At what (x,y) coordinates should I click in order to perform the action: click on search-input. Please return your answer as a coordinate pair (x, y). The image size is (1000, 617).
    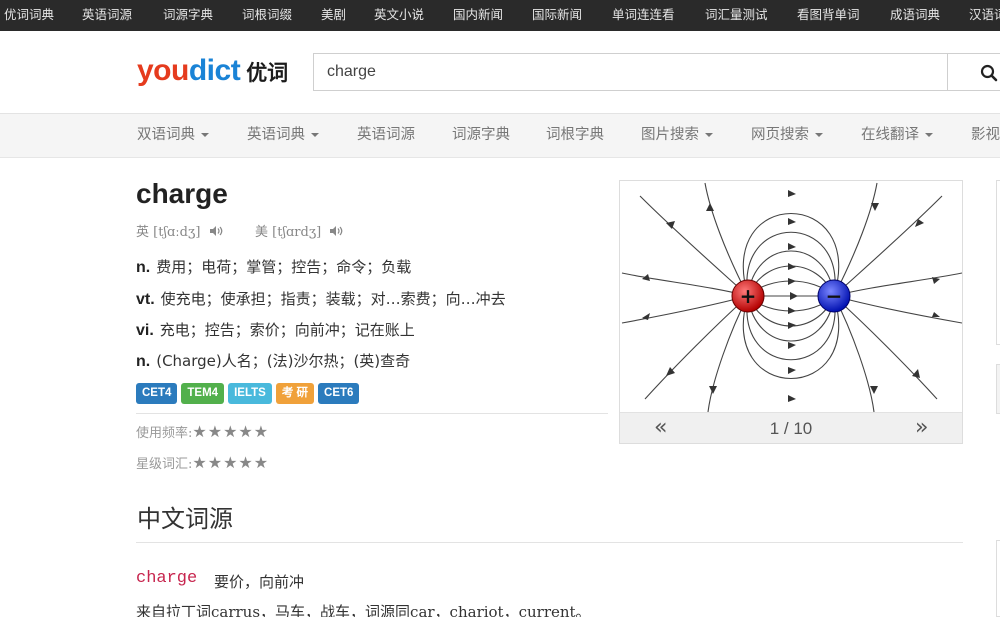
    Looking at the image, I should click on (630, 72).